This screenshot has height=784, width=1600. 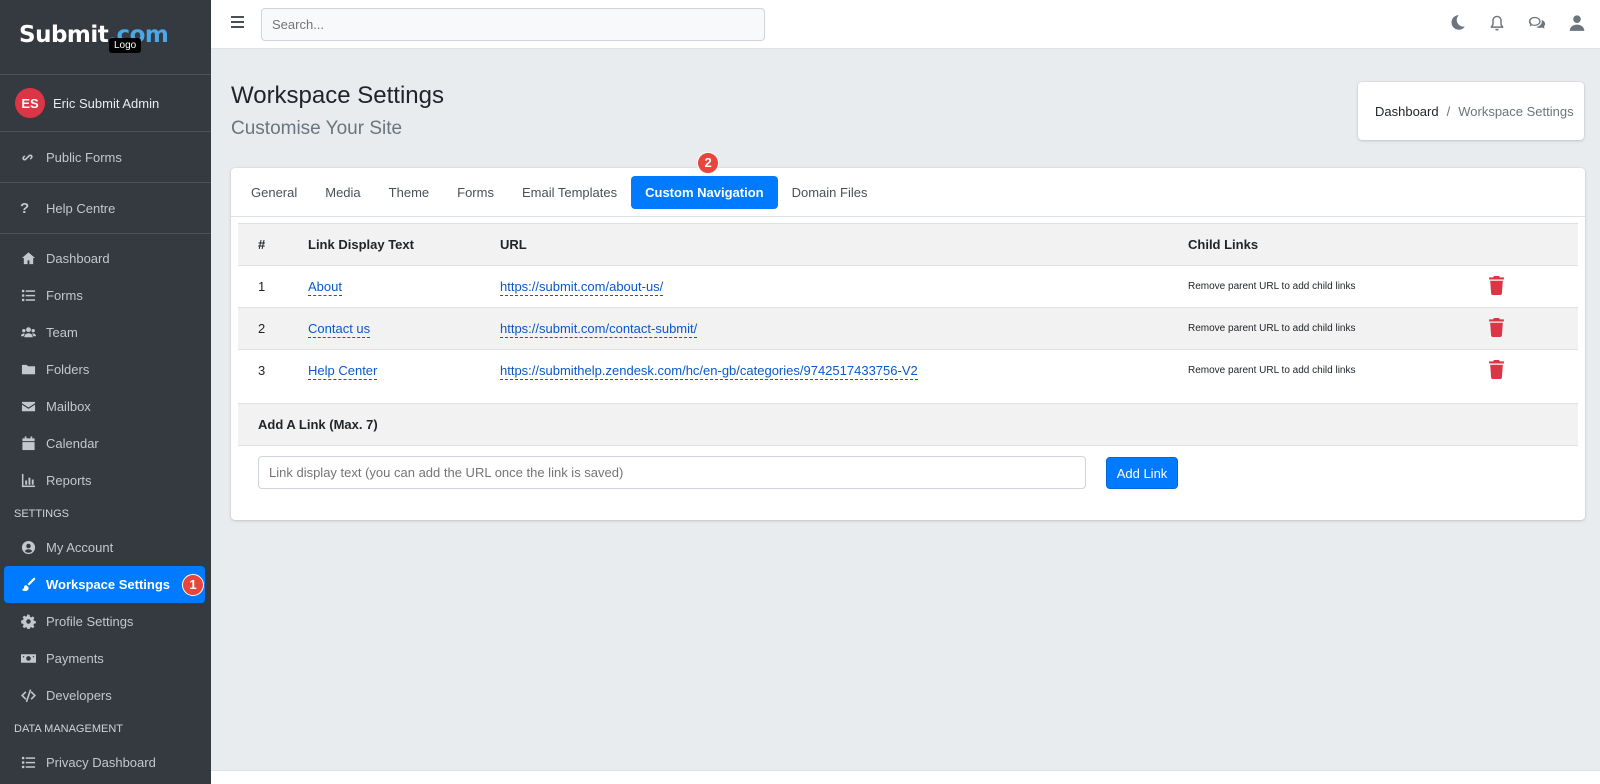 I want to click on sidebar-item-label: Public Forms, so click(x=84, y=157).